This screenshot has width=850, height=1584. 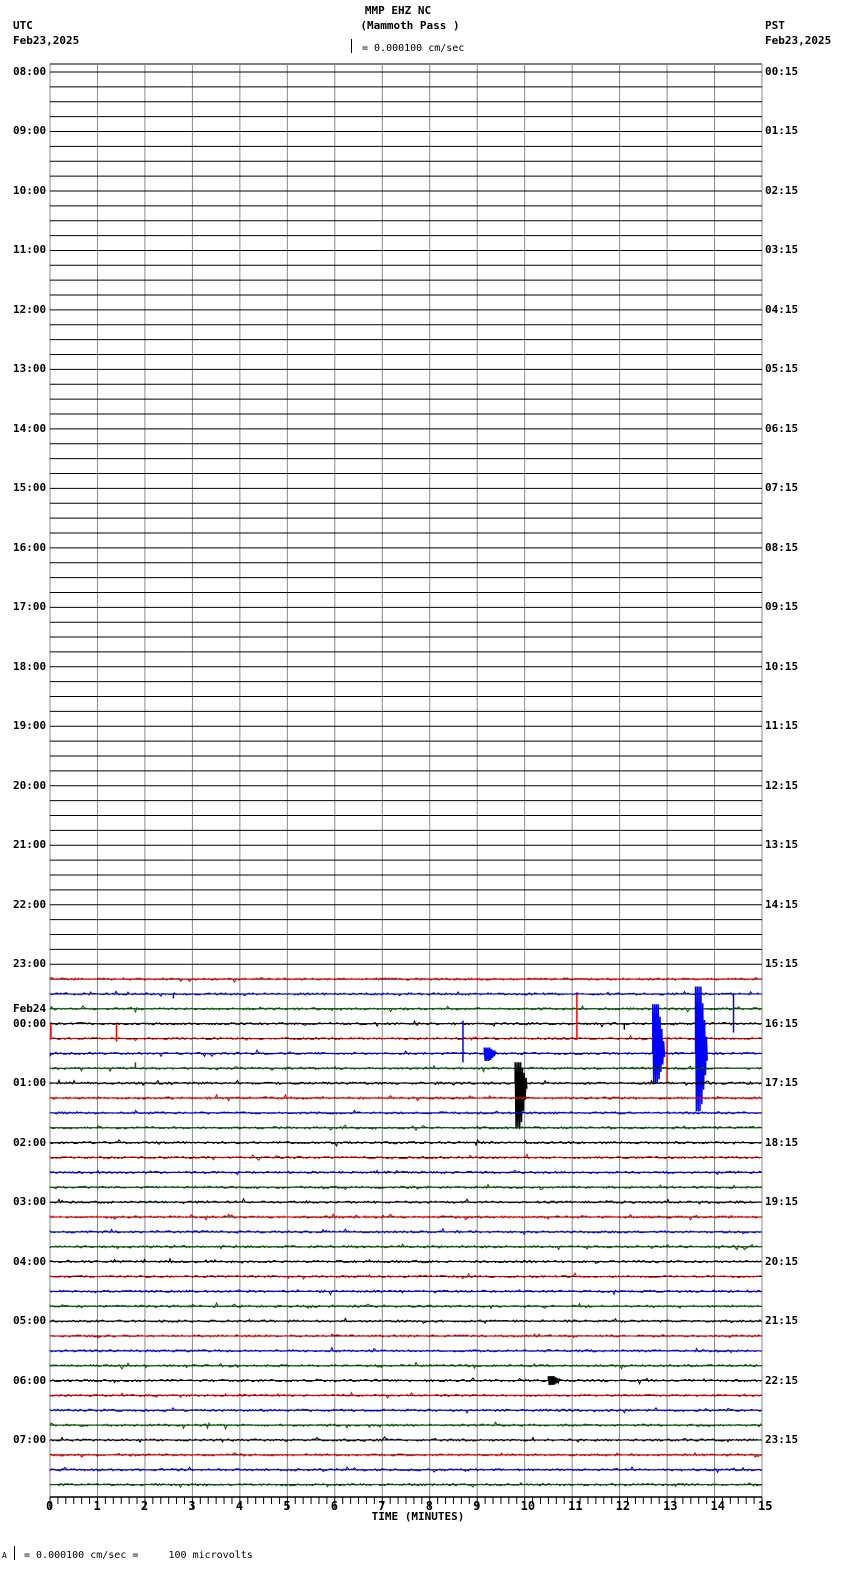 What do you see at coordinates (782, 1261) in the screenshot?
I see `pst-hour-label: 20:15` at bounding box center [782, 1261].